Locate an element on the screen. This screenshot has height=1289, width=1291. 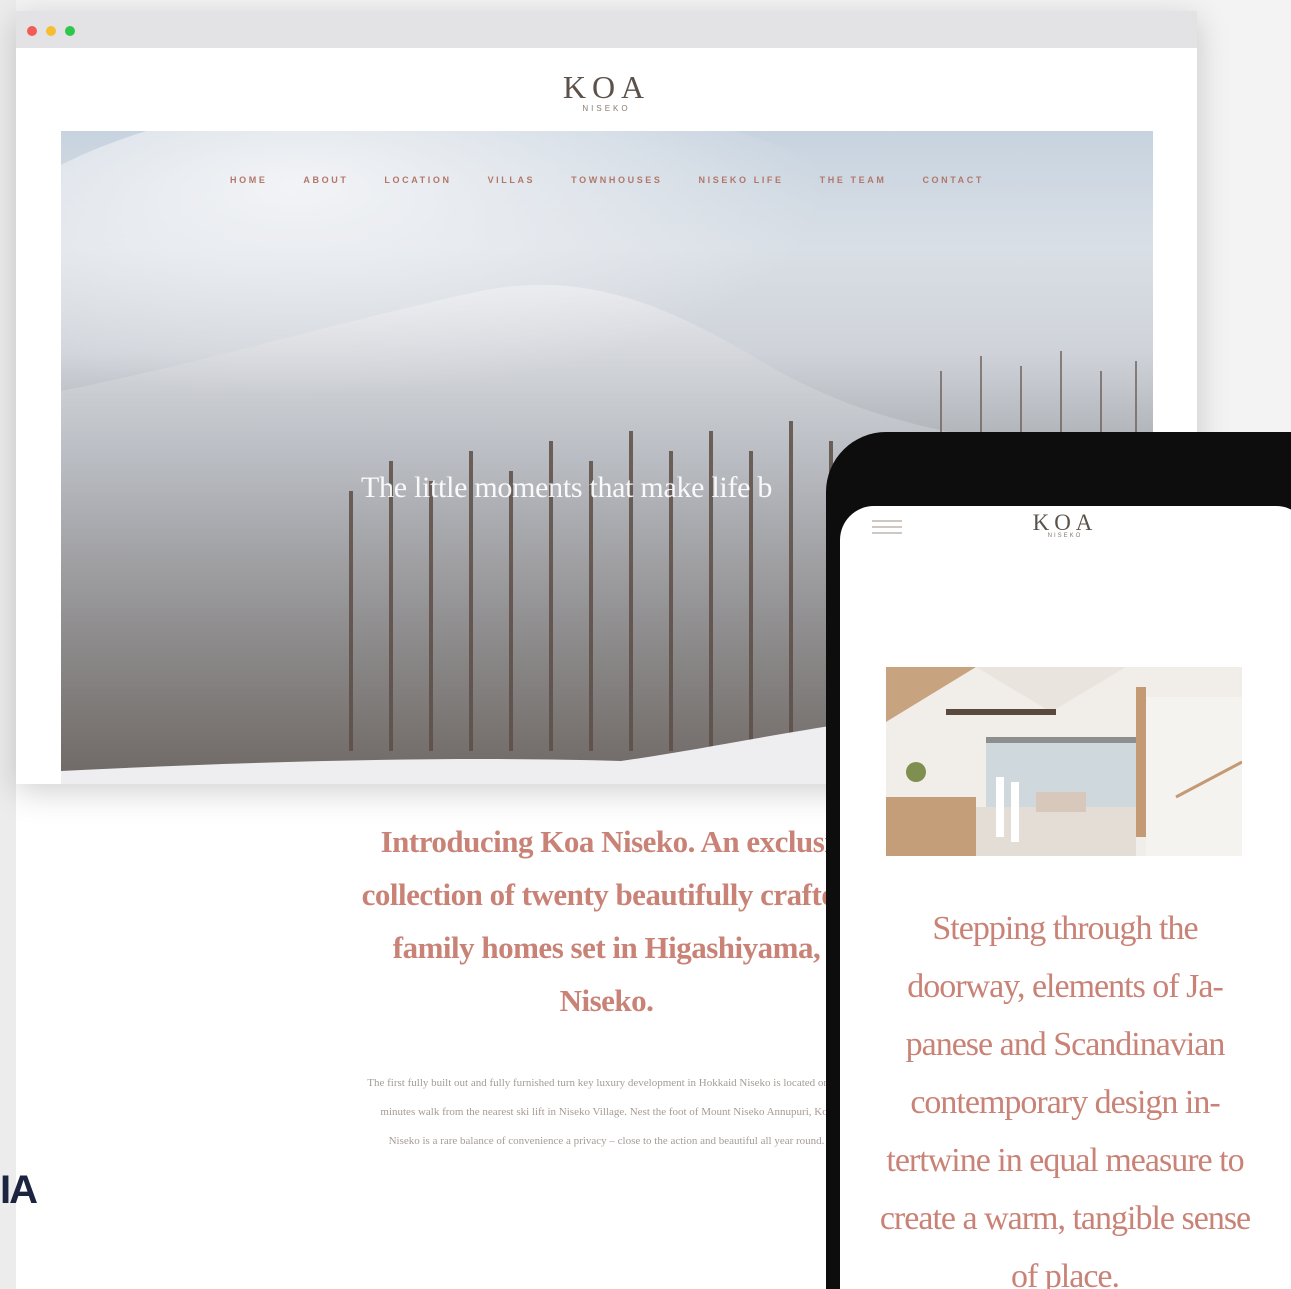
nav-the-team: THE TEAM is located at coordinates (853, 180).